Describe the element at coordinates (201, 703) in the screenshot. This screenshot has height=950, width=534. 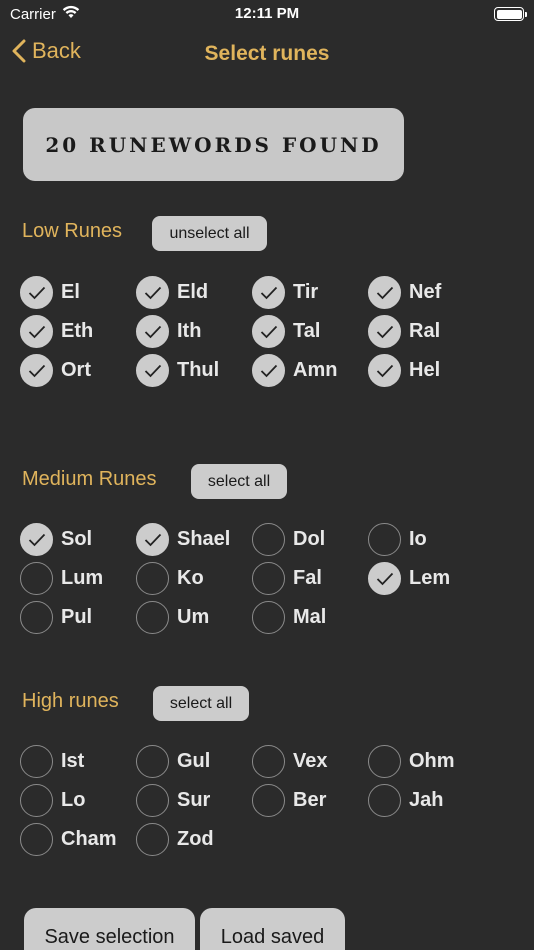
I see `select-all-high-button: select all` at that location.